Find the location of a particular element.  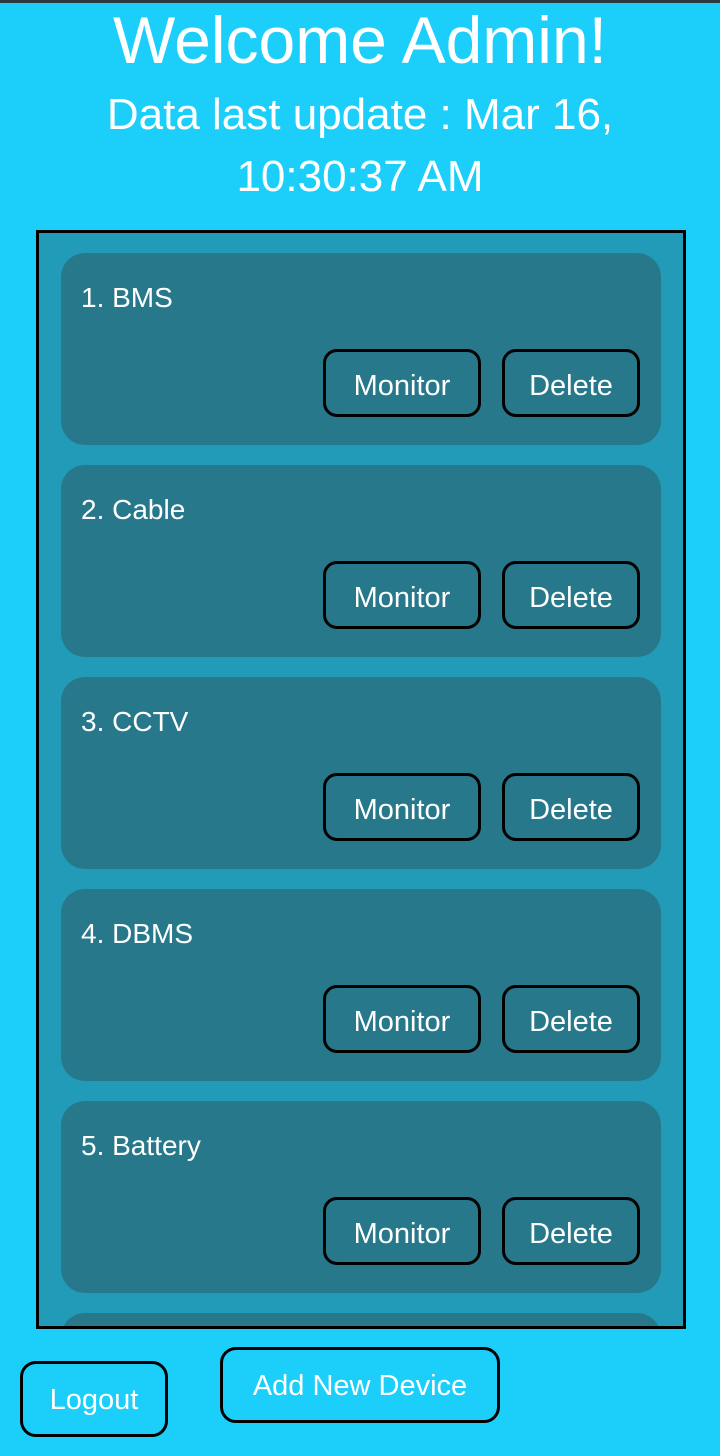

device-name: 4. DBMS is located at coordinates (137, 933).